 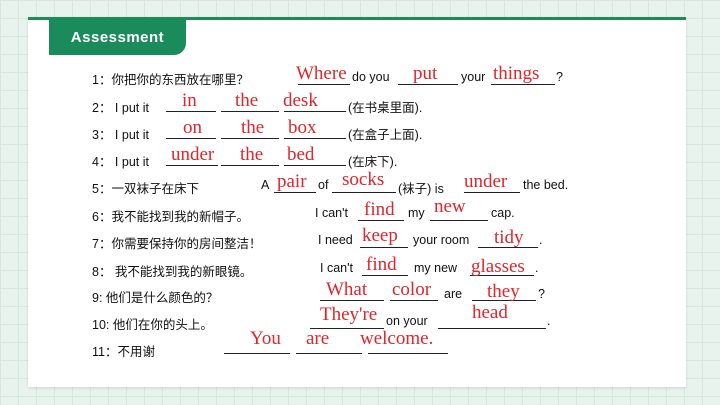 I want to click on answer-text: welcome., so click(x=397, y=338).